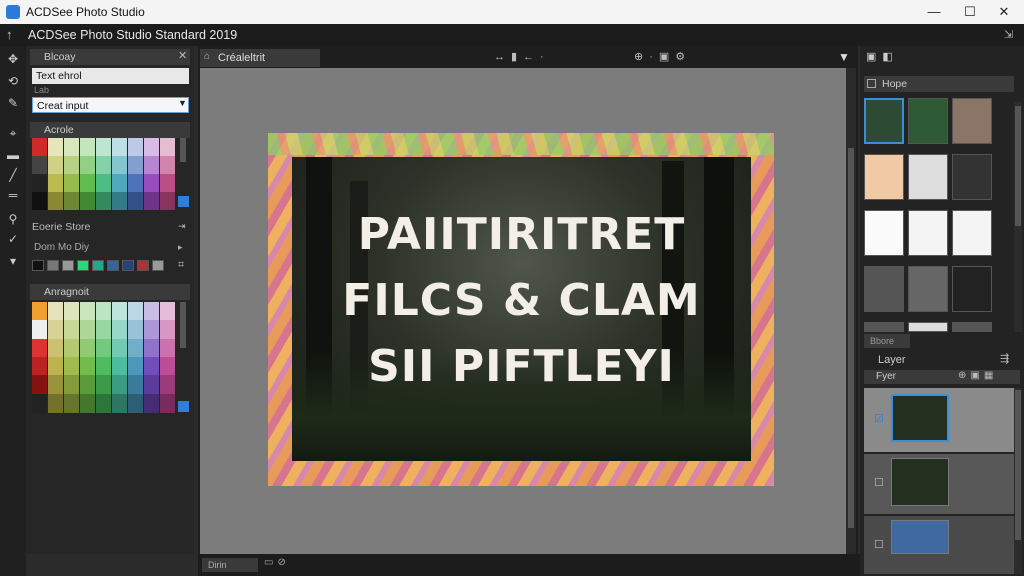 The height and width of the screenshot is (576, 1024). Describe the element at coordinates (920, 418) in the screenshot. I see `layer-thumbnail` at that location.